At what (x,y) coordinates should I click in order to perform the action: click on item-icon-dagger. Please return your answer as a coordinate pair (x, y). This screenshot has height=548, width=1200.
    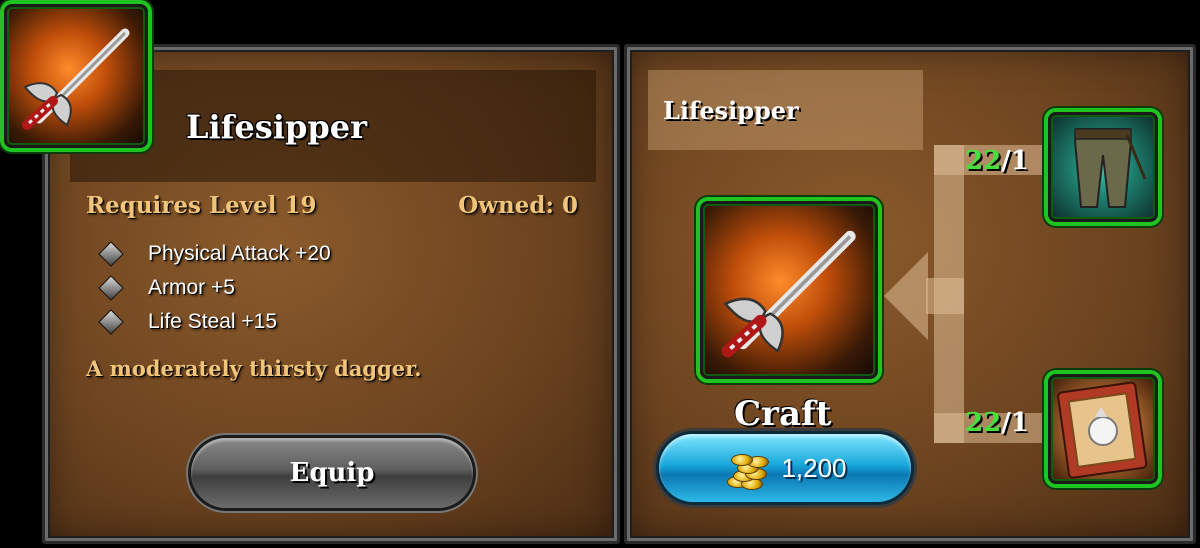
    Looking at the image, I should click on (76, 76).